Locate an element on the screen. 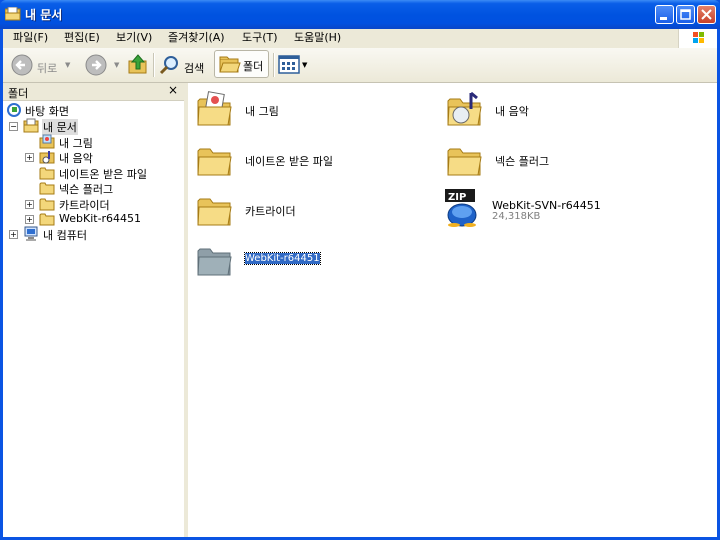 Image resolution: width=720 pixels, height=540 pixels. menu-favorites: 즐겨찾기(A) is located at coordinates (196, 38).